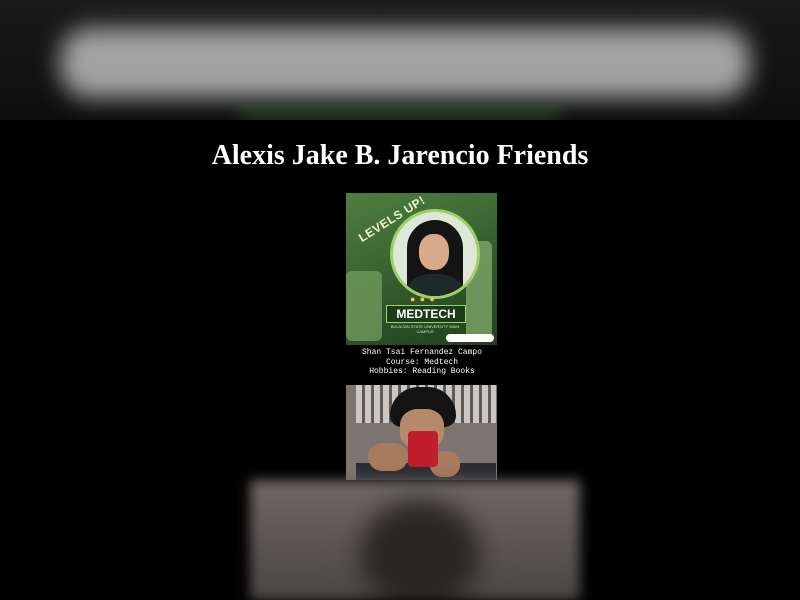 The width and height of the screenshot is (800, 600). I want to click on poster-school: BULACAN STATE UNIVERSITY MAIN CAMPUS, so click(425, 329).